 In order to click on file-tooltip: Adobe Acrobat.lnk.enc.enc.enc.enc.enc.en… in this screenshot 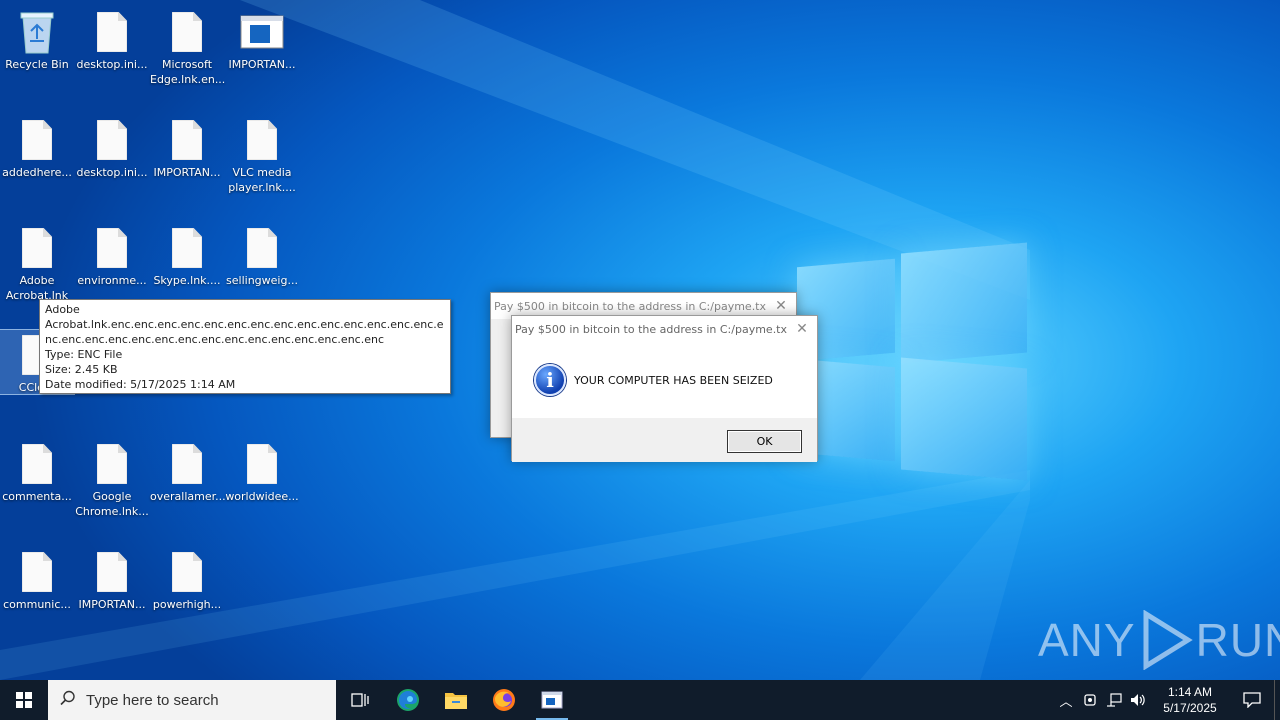, I will do `click(245, 346)`.